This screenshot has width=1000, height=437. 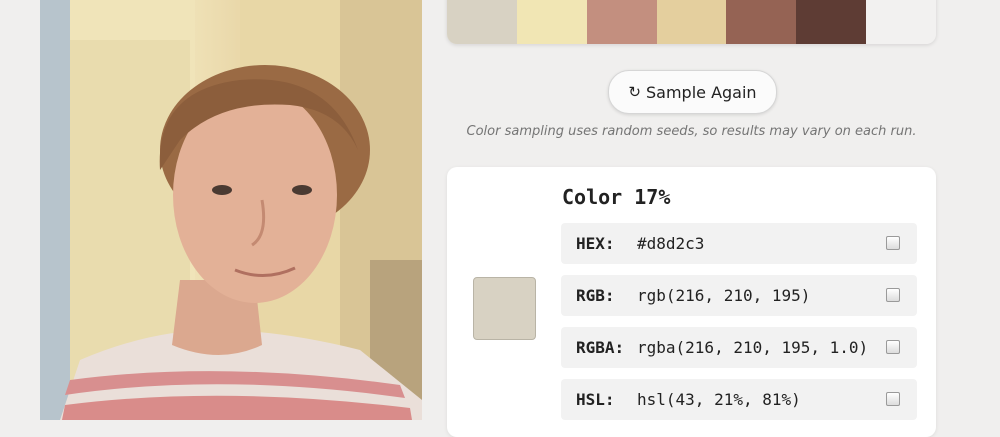 What do you see at coordinates (504, 308) in the screenshot?
I see `color-preview-swatch` at bounding box center [504, 308].